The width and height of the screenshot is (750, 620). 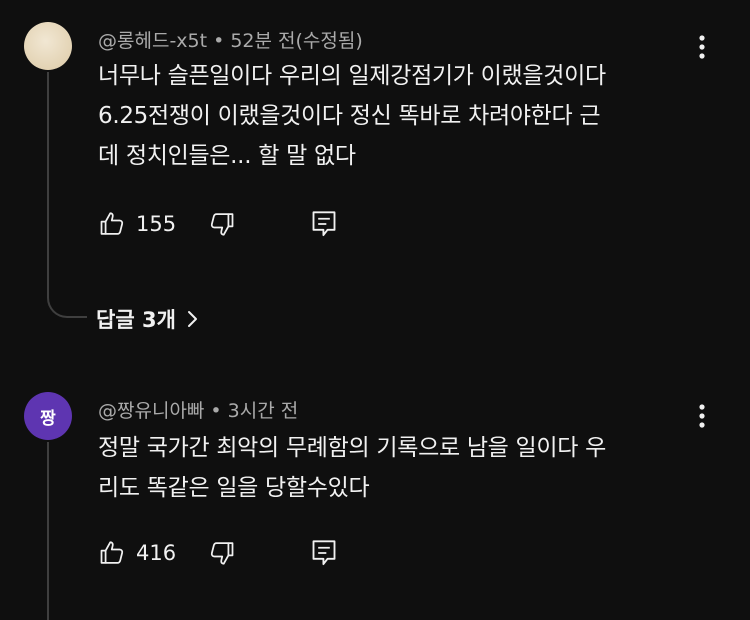 I want to click on like-count: 155, so click(x=156, y=224).